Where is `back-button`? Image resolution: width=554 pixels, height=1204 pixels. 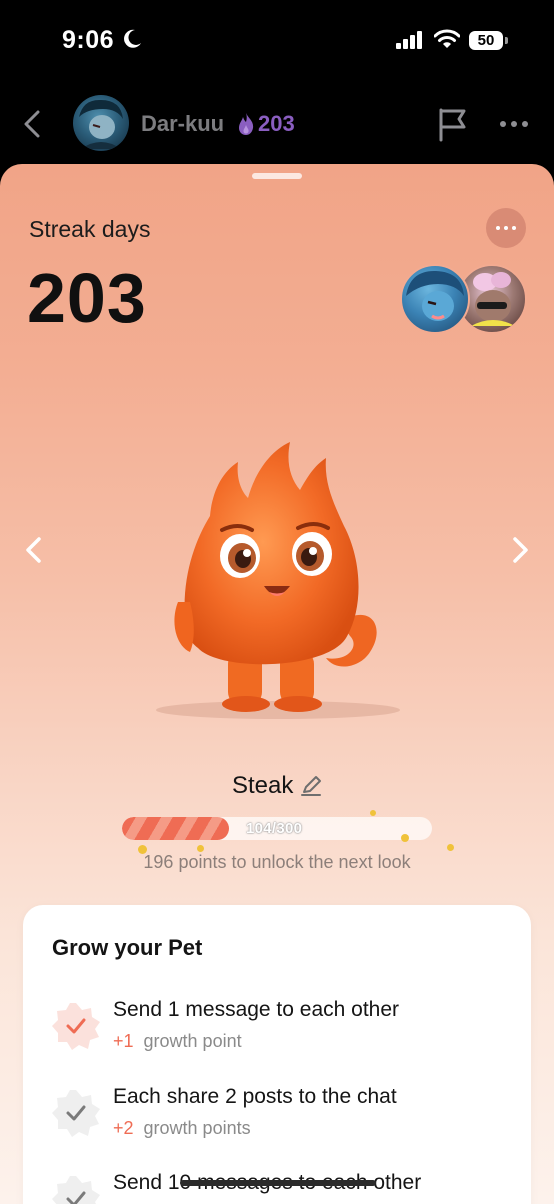 back-button is located at coordinates (32, 124).